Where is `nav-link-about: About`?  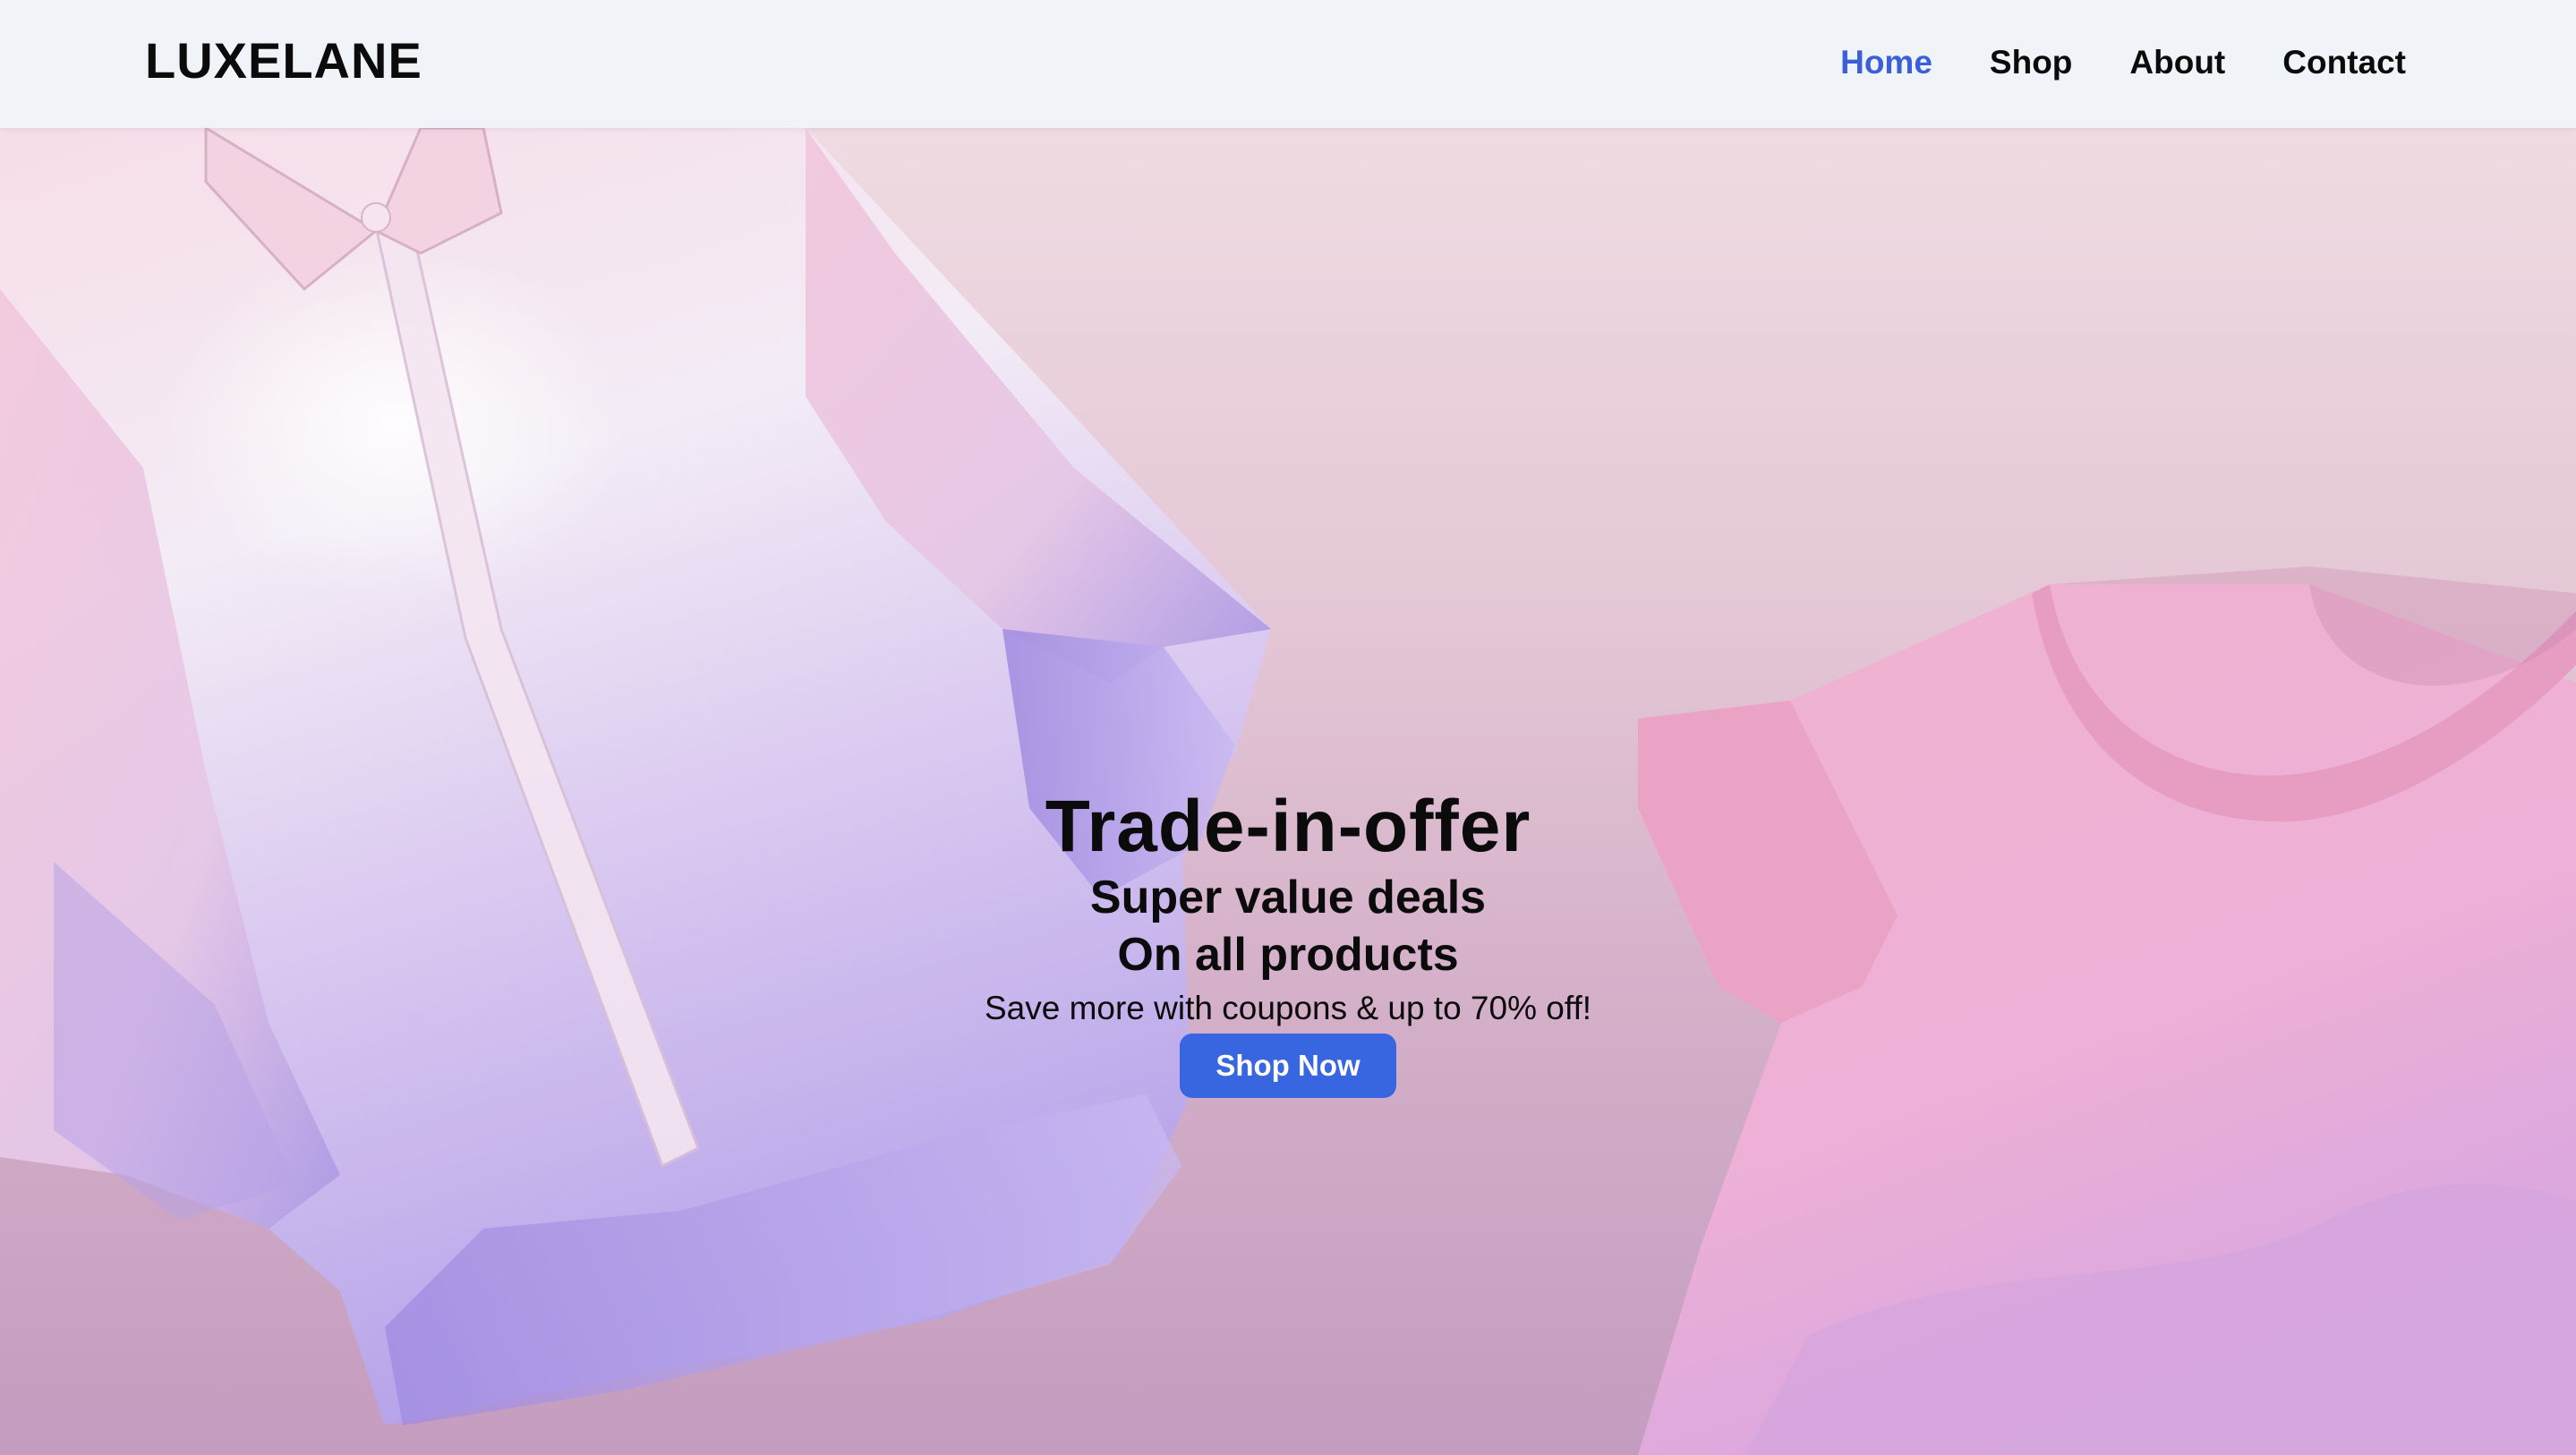 nav-link-about: About is located at coordinates (2177, 62).